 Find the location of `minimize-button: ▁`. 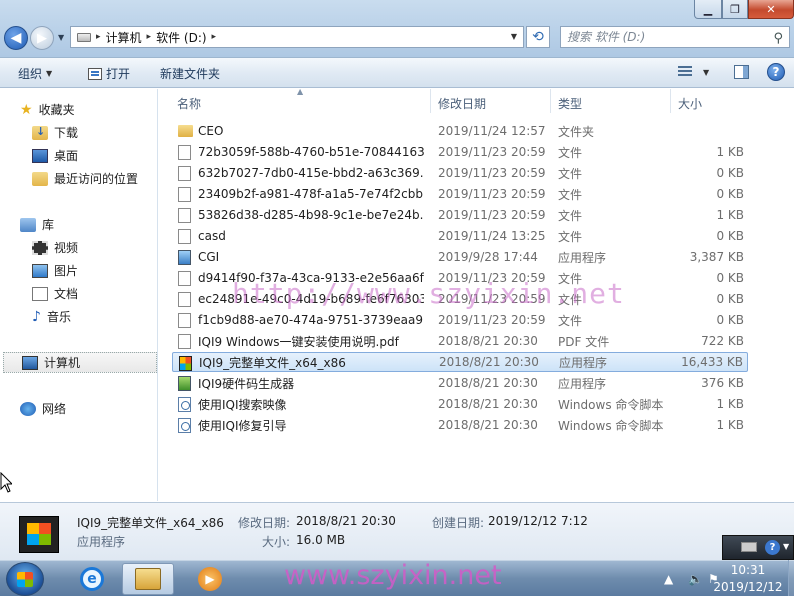

minimize-button: ▁ is located at coordinates (708, 9).